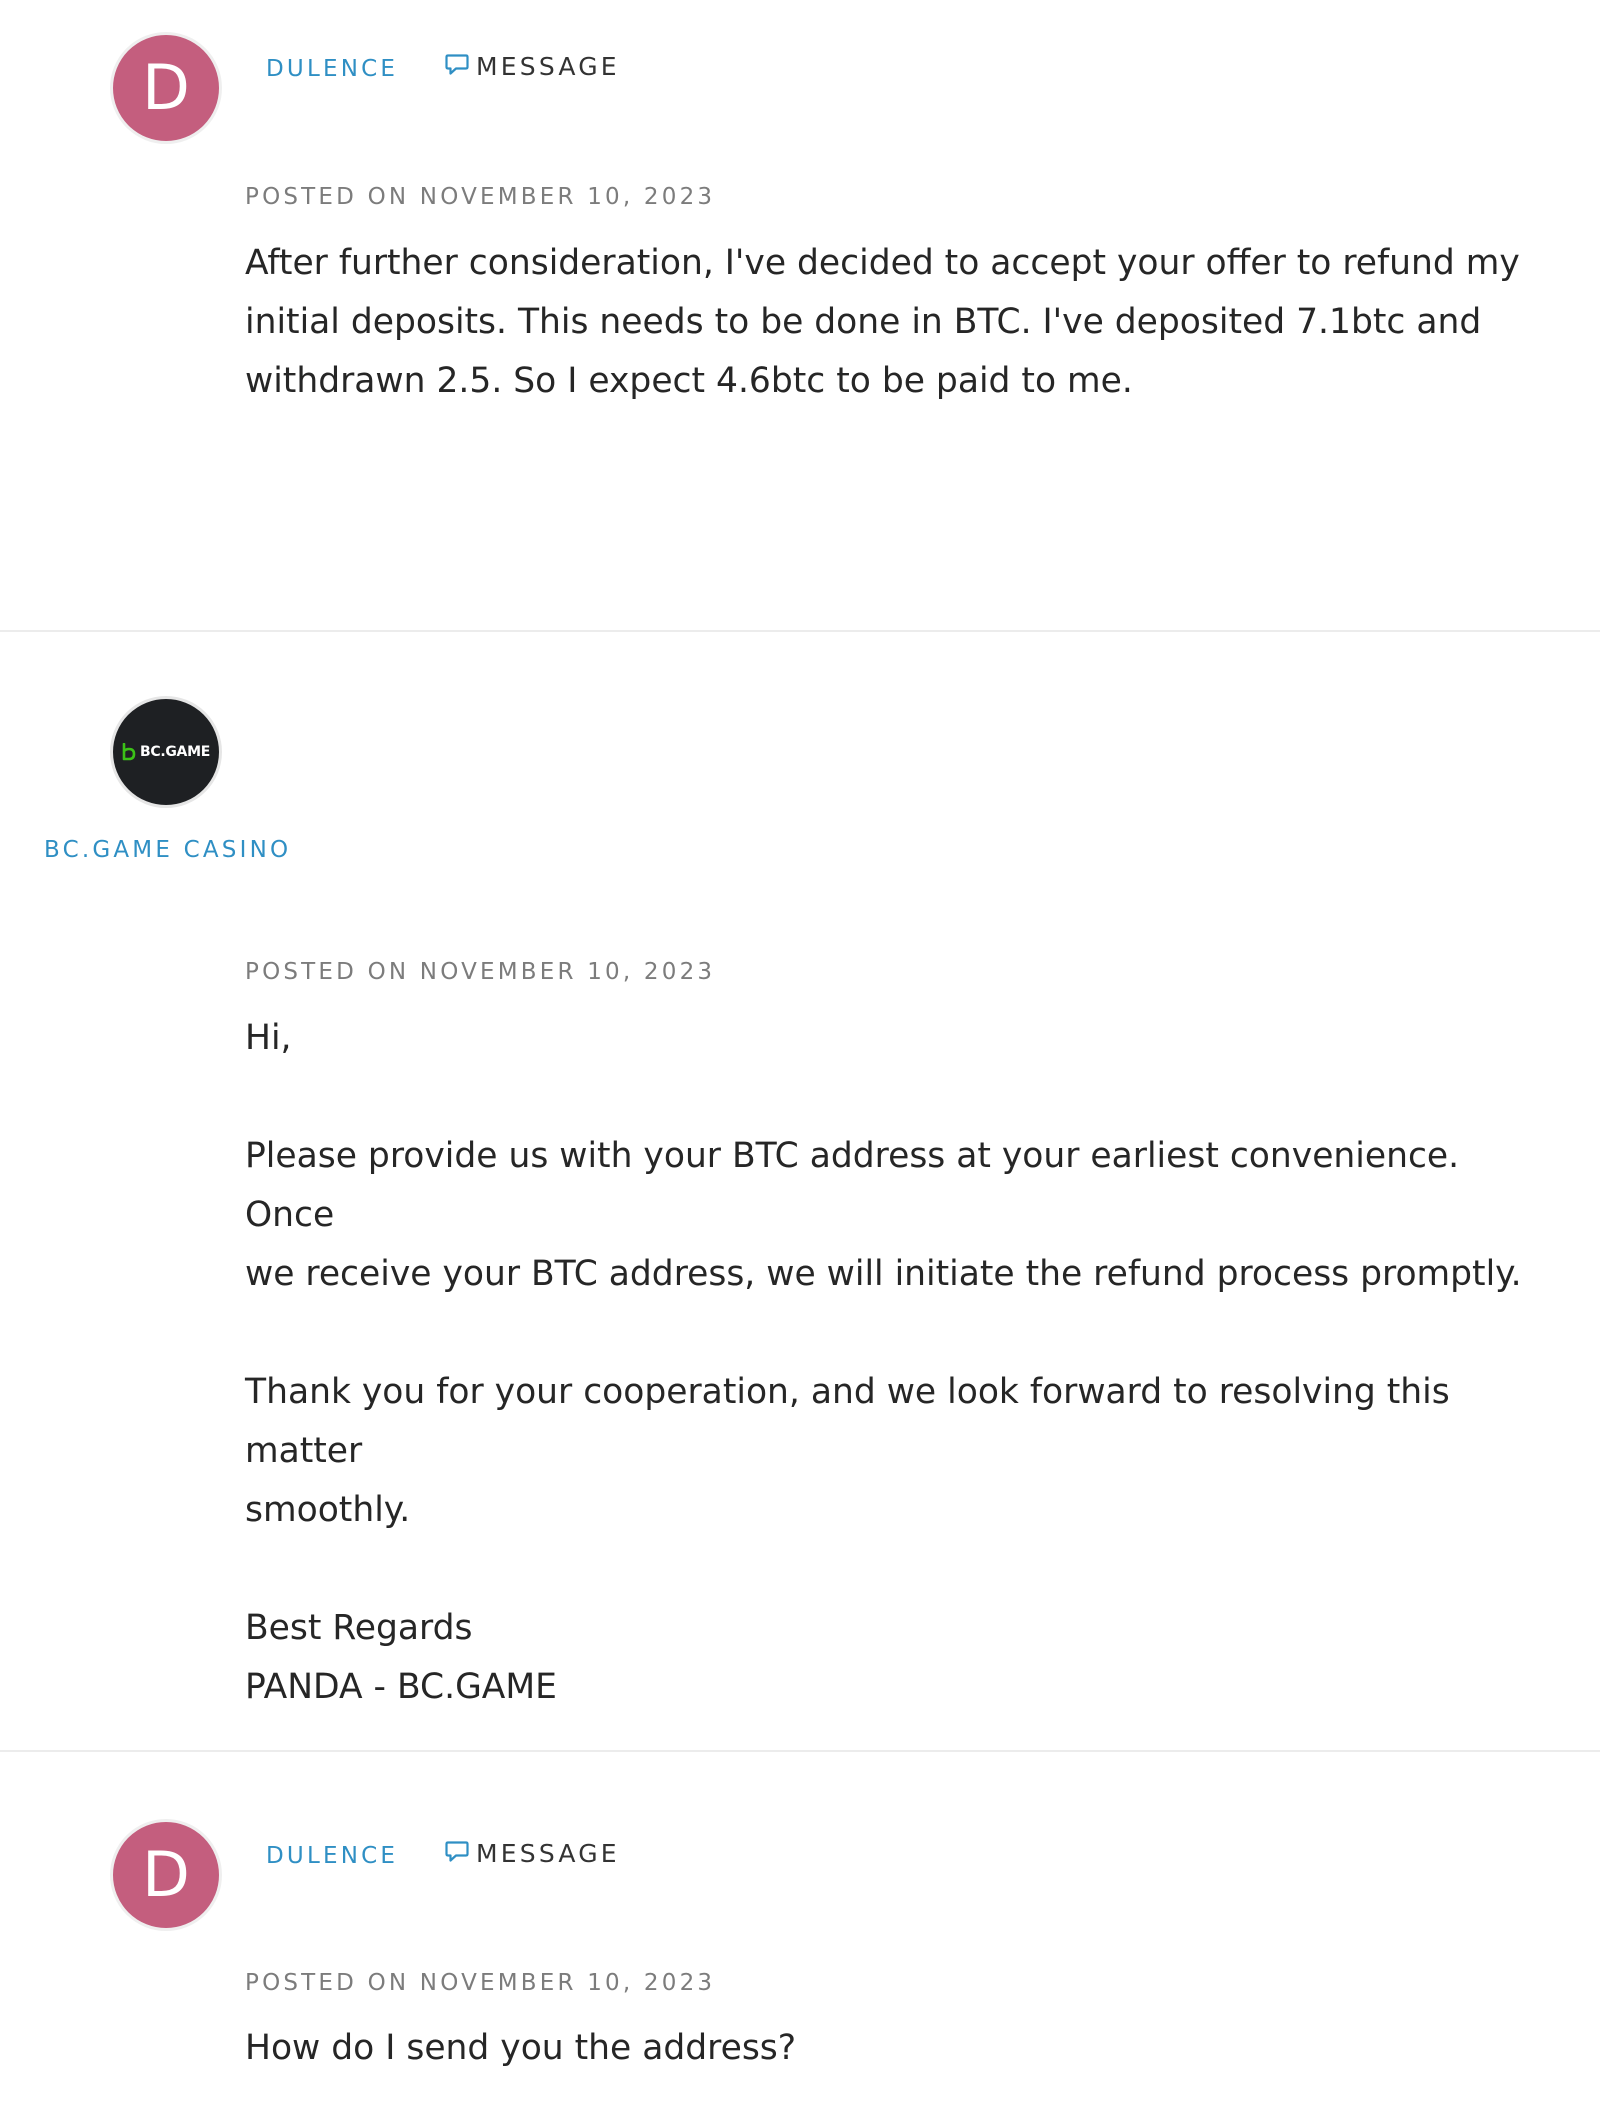  I want to click on logo-text: BC.GAME, so click(175, 752).